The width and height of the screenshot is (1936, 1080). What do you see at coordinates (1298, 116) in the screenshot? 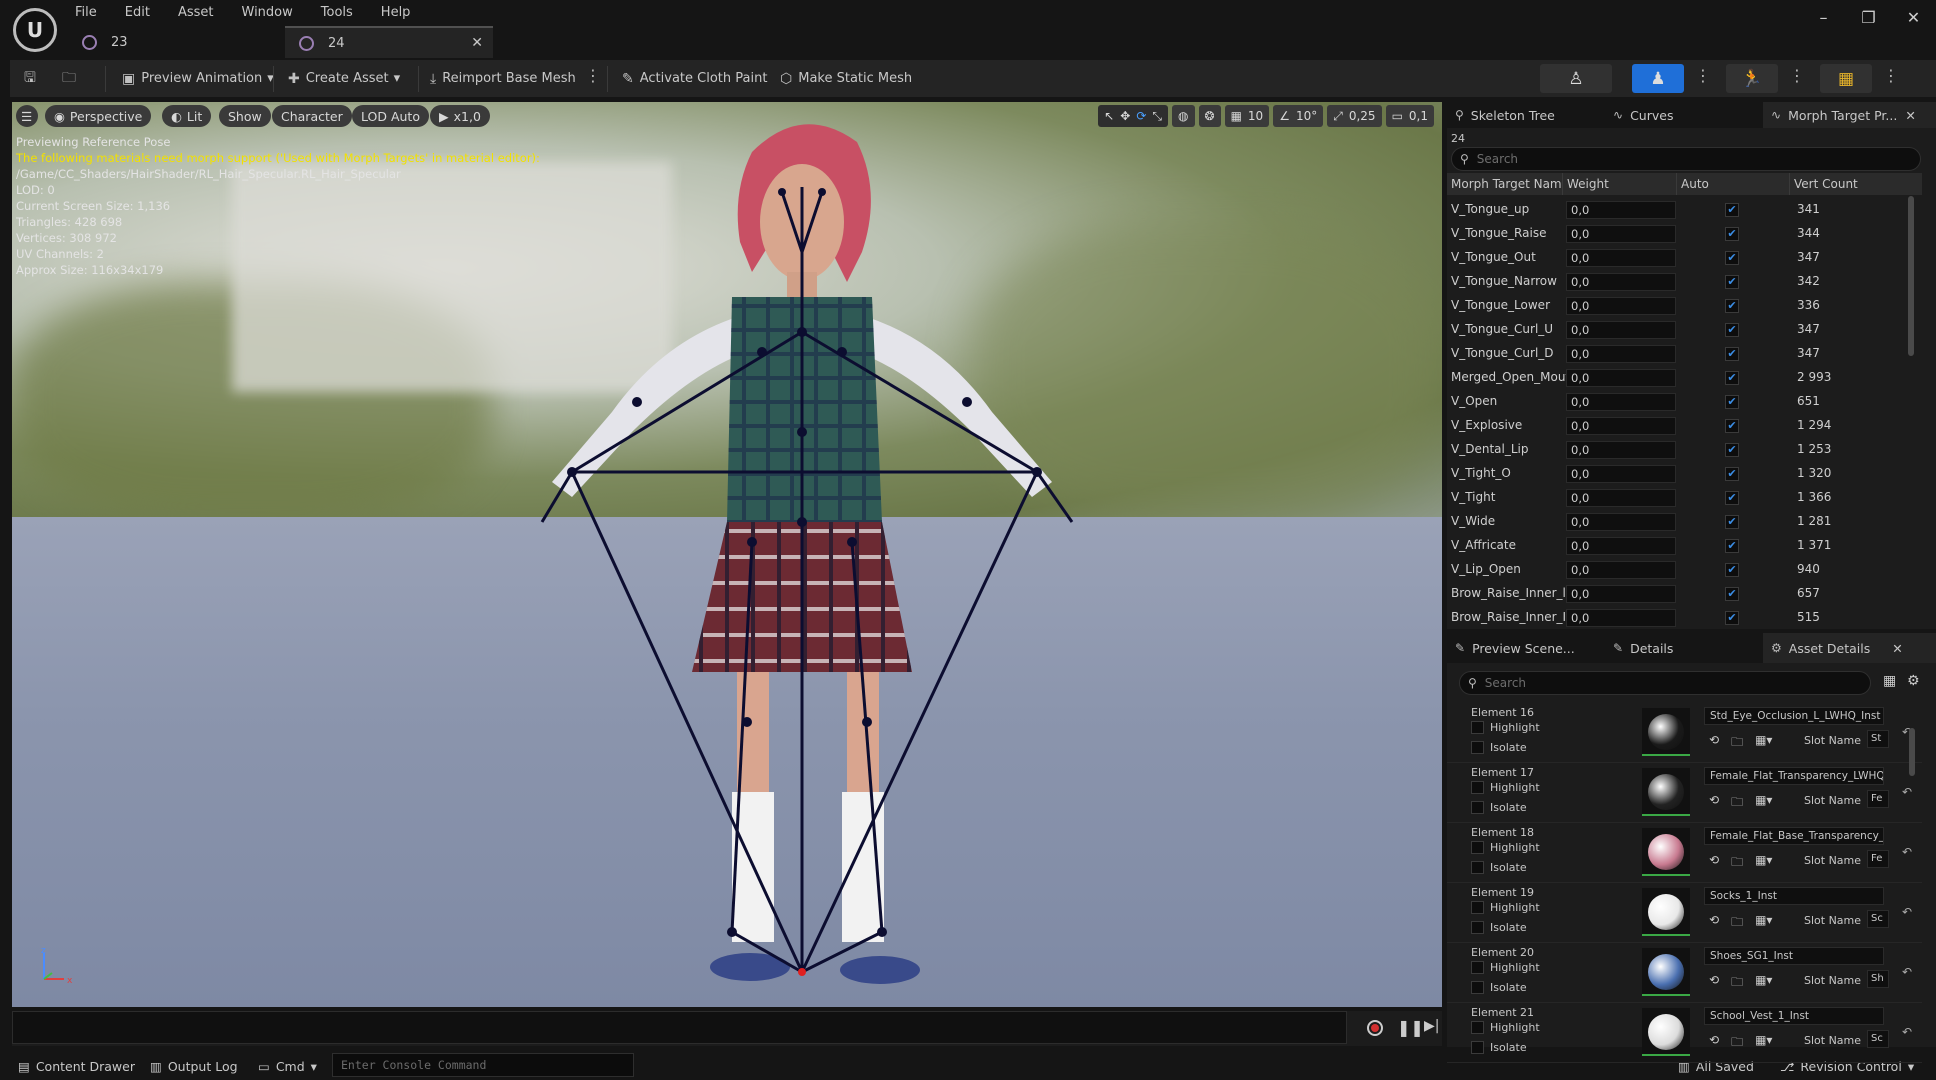
I see `rotation-snap-button: ∠ 10°` at bounding box center [1298, 116].